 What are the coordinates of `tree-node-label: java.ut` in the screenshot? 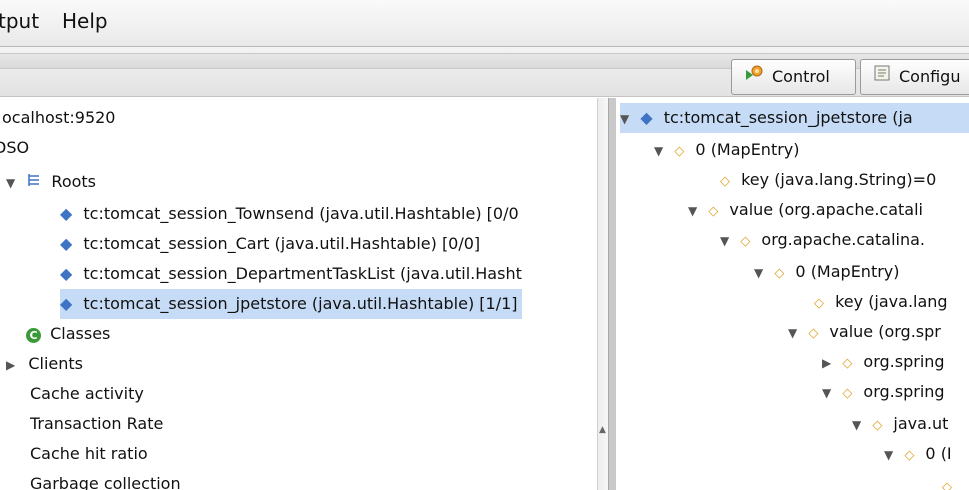 It's located at (921, 423).